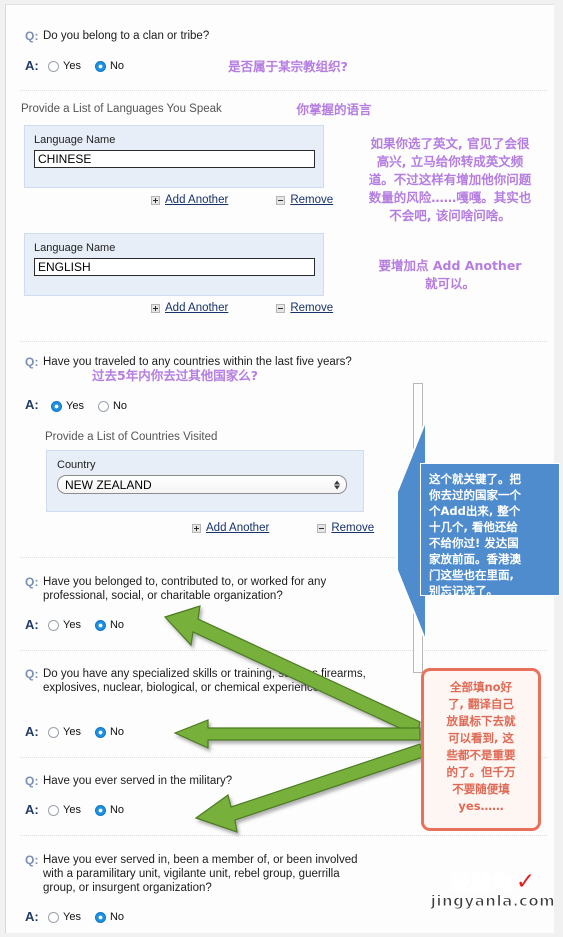 This screenshot has width=563, height=937. What do you see at coordinates (309, 788) in the screenshot?
I see `green-arrow-to-military` at bounding box center [309, 788].